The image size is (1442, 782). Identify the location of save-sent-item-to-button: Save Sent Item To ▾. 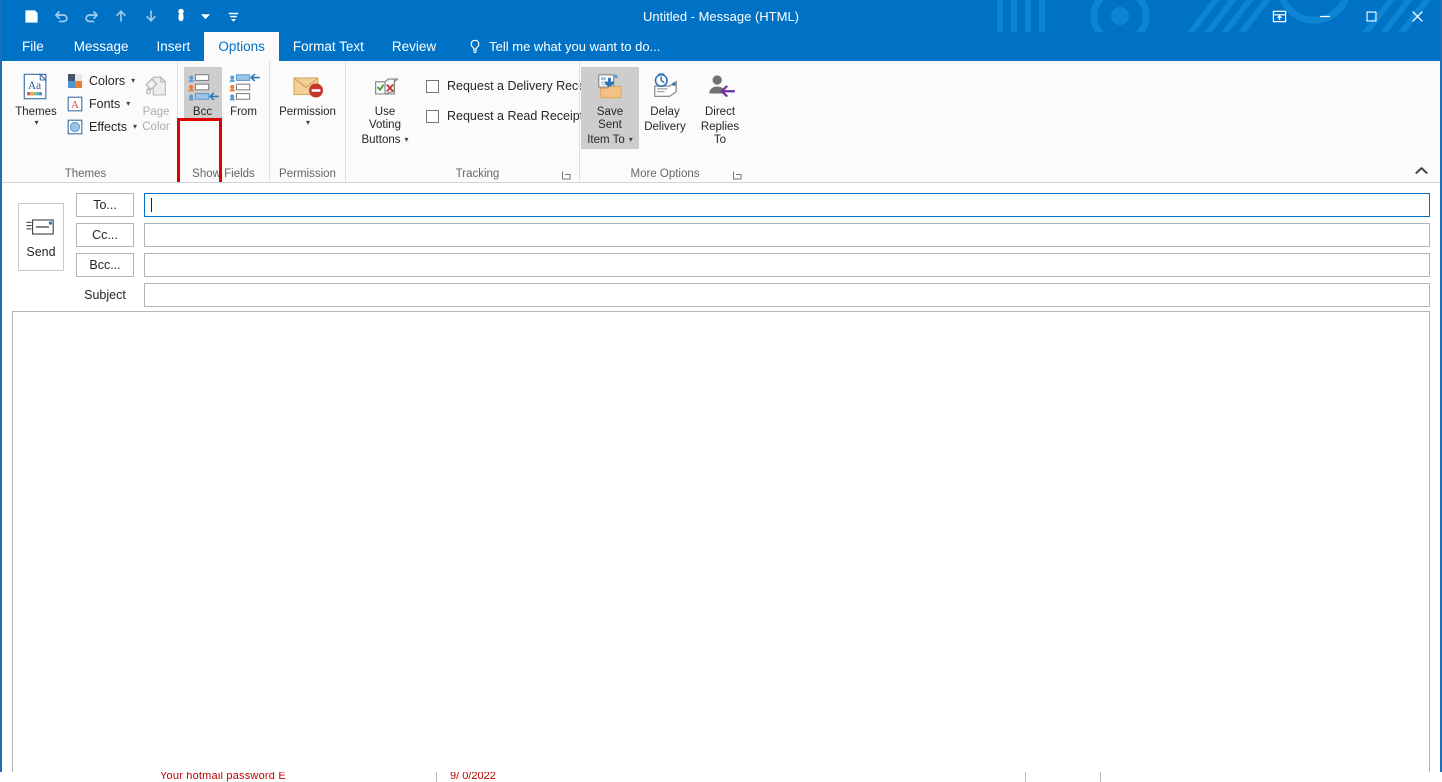
(610, 108).